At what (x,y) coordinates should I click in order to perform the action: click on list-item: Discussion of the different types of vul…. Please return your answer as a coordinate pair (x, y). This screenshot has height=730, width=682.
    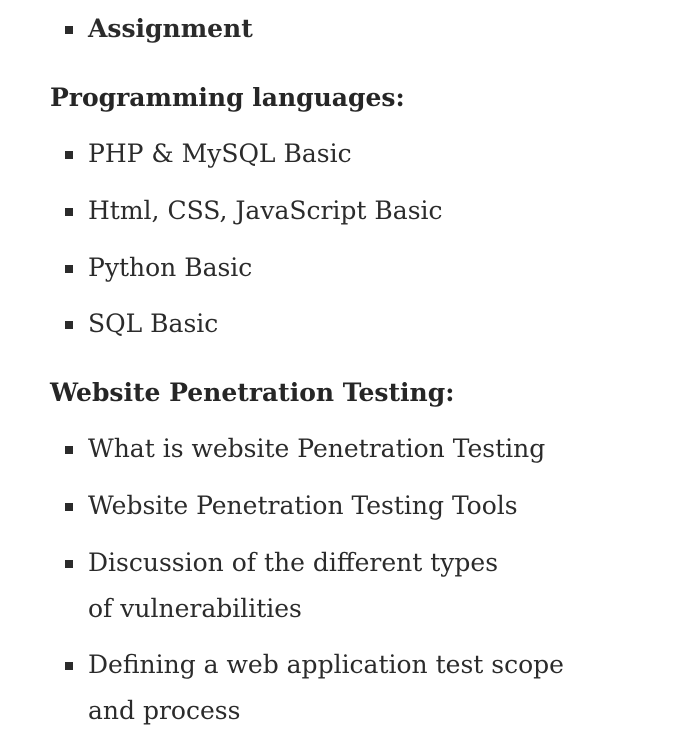
    Looking at the image, I should click on (291, 586).